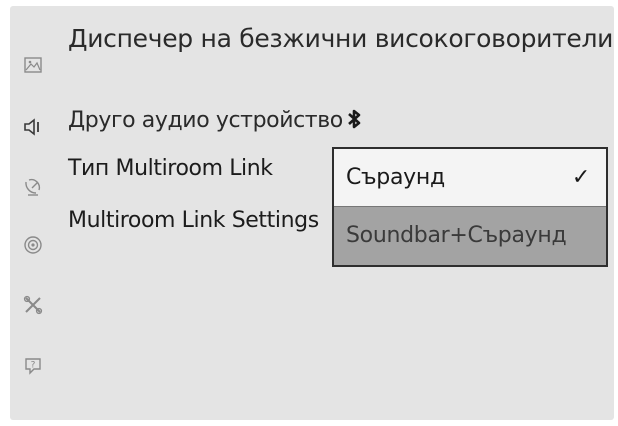 This screenshot has height=426, width=618. I want to click on broadcast-icon, so click(33, 187).